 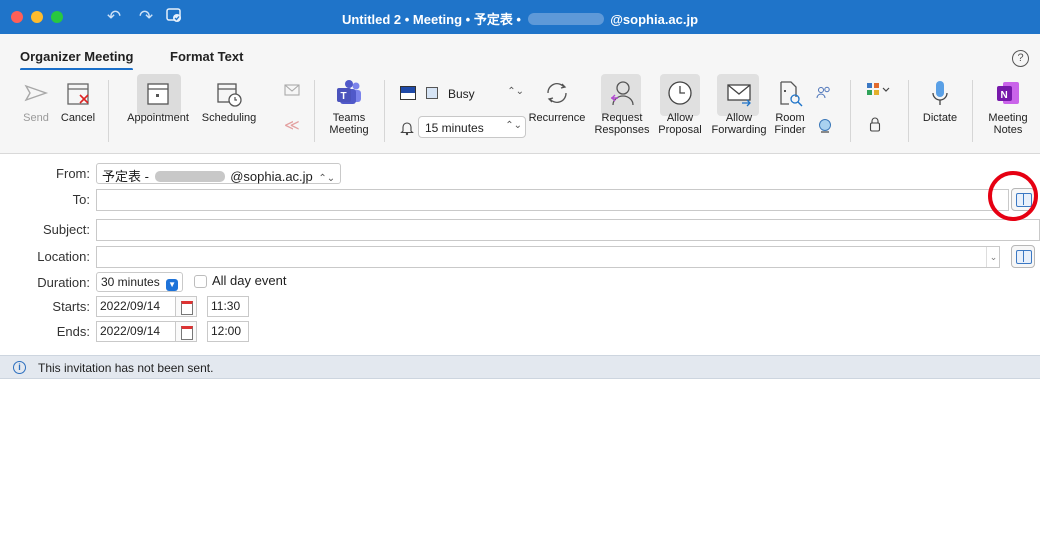 What do you see at coordinates (520, 52) in the screenshot?
I see `ribbon-tabs: Organizer Meeting Format Text ?` at bounding box center [520, 52].